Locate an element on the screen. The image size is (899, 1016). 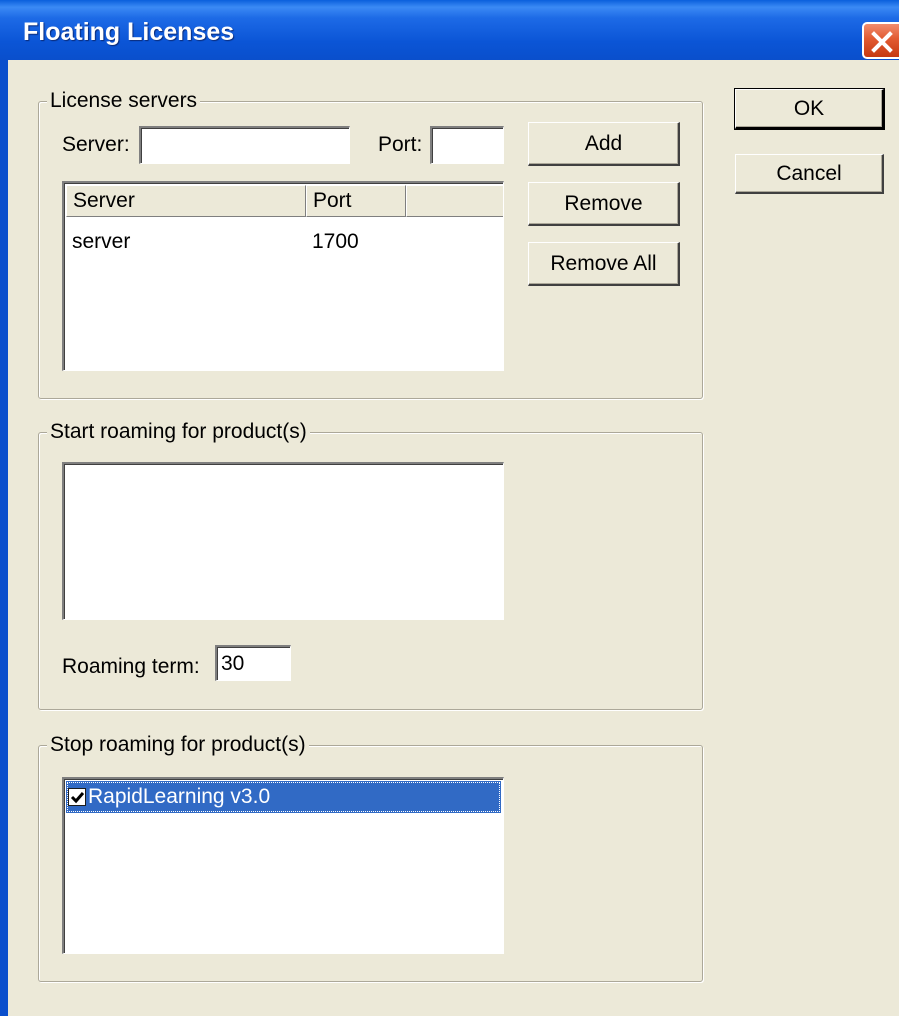
server-label: Server: is located at coordinates (96, 144).